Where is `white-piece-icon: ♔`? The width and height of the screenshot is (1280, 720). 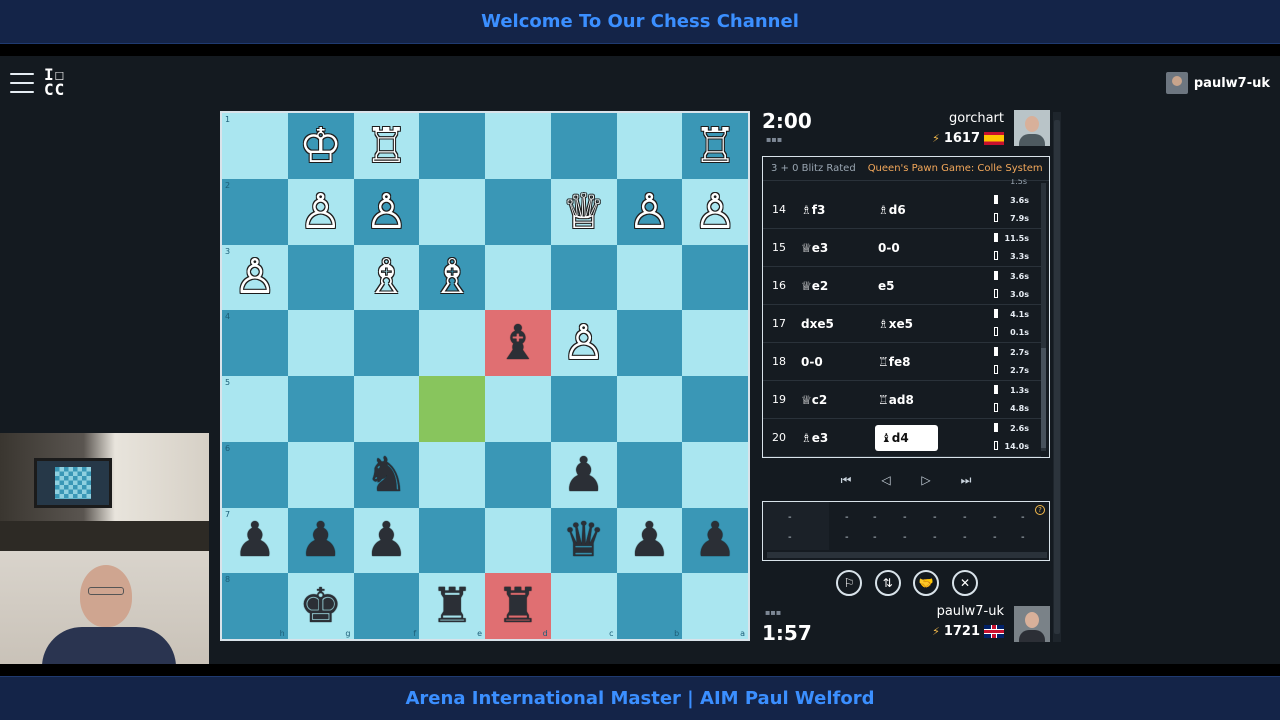 white-piece-icon: ♔ is located at coordinates (320, 146).